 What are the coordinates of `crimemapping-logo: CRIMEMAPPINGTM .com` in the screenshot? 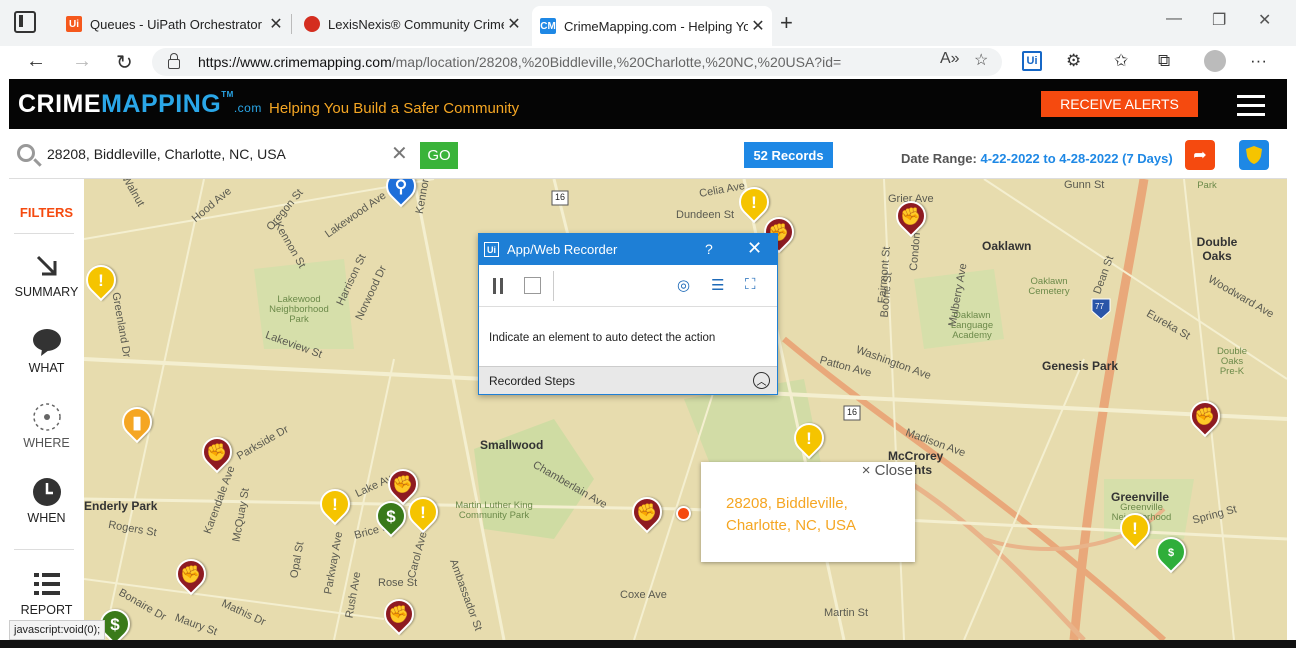 It's located at (140, 104).